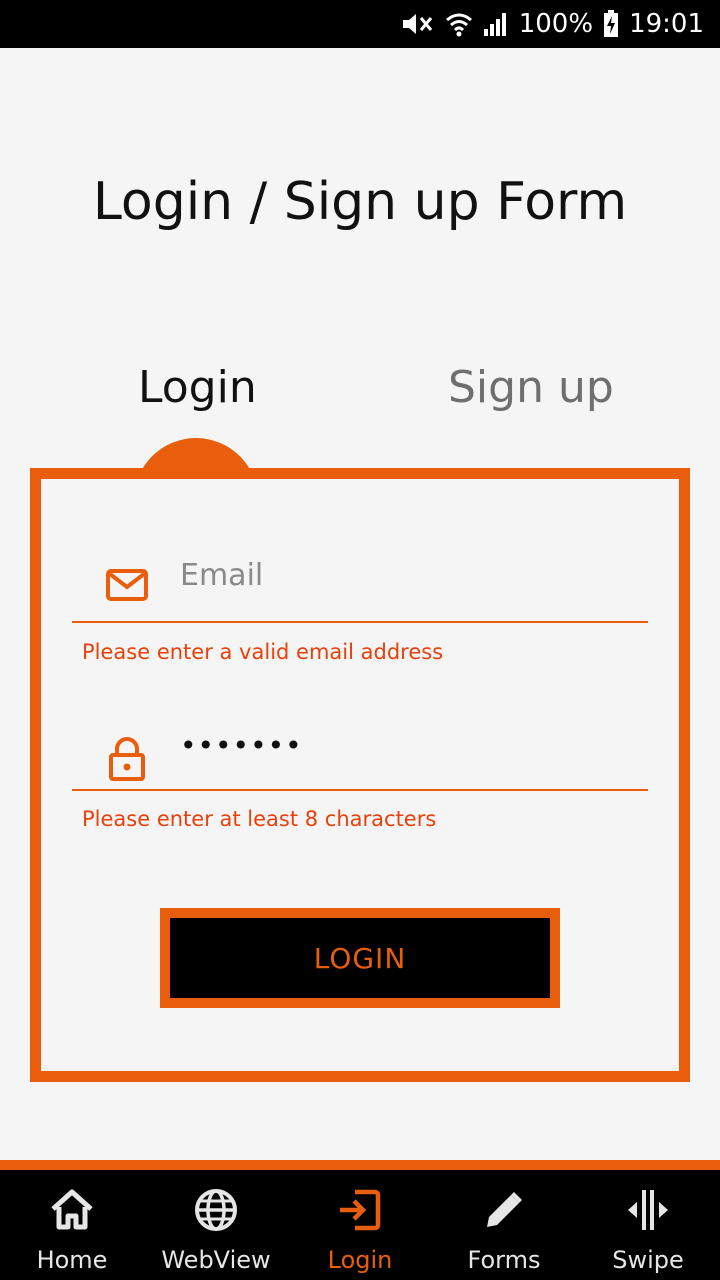 The width and height of the screenshot is (720, 1280). I want to click on nav-item-forms: Forms, so click(504, 1225).